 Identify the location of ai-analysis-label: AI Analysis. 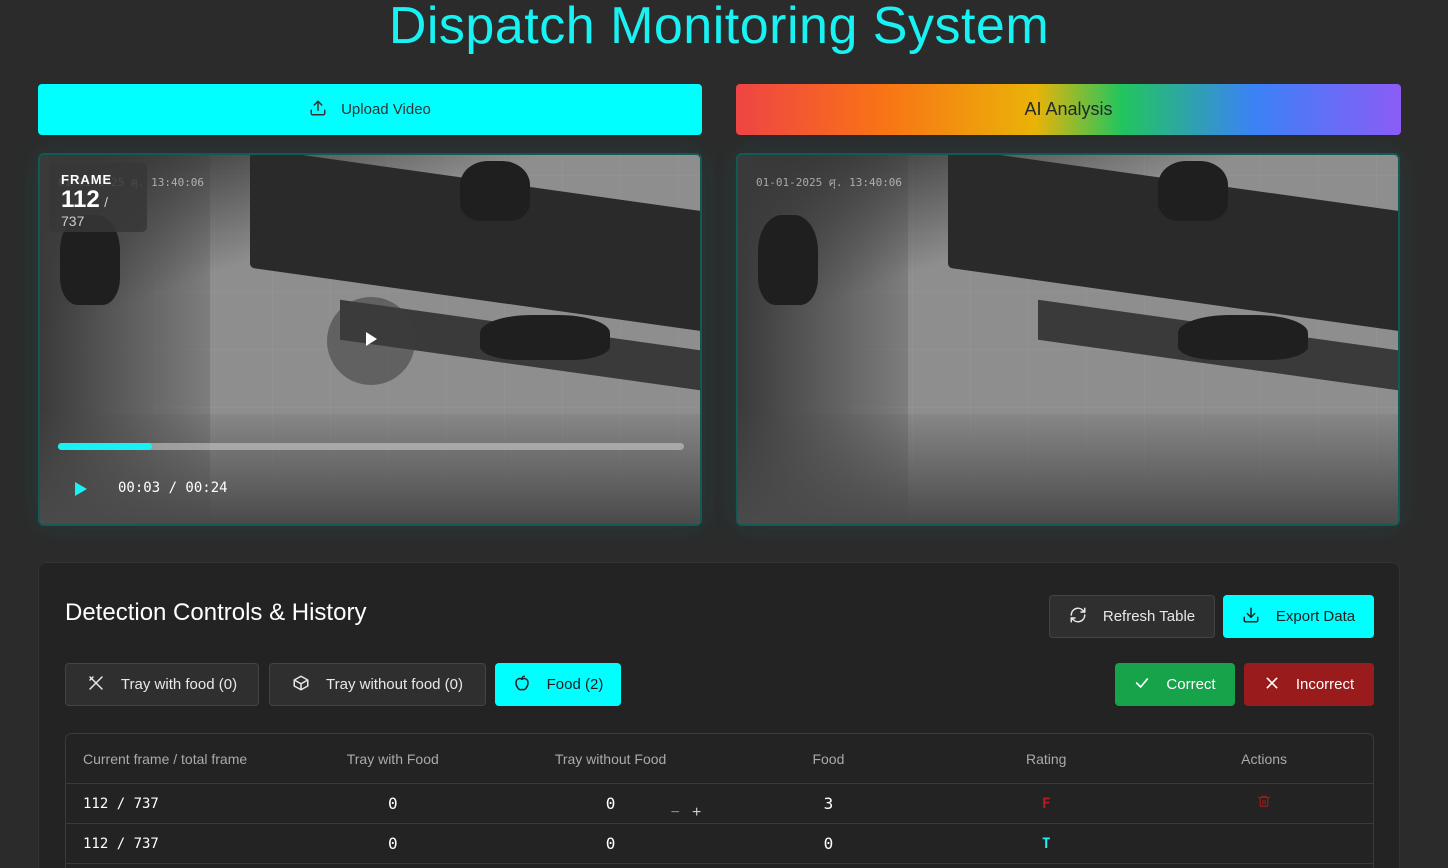
(1068, 109).